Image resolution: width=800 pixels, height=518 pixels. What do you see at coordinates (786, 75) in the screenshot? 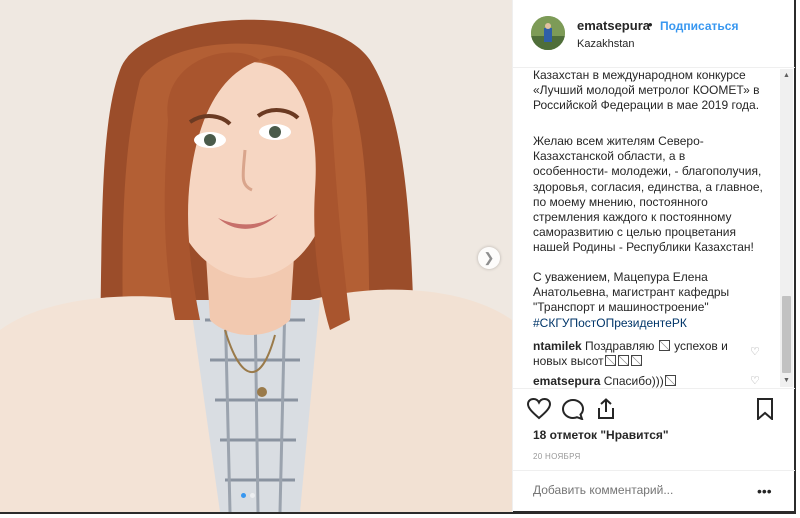
I see `scroll-up-arrow-icon: ▲` at bounding box center [786, 75].